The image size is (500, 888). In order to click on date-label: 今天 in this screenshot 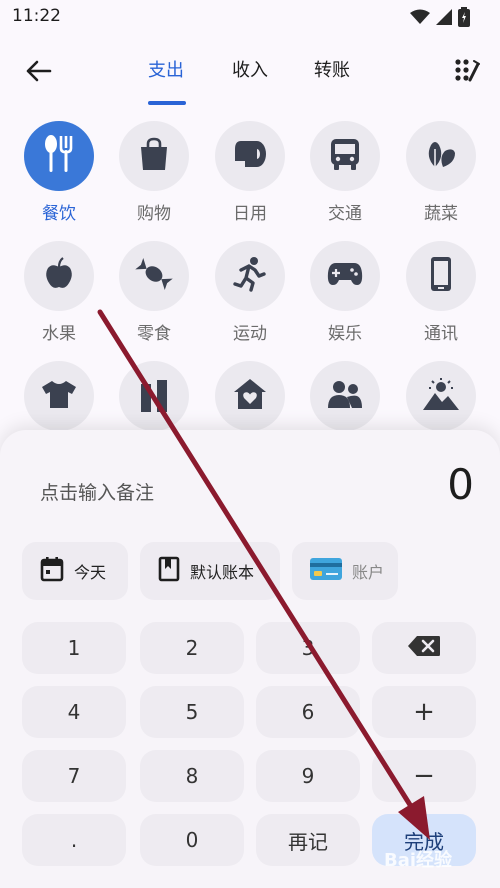, I will do `click(90, 572)`.